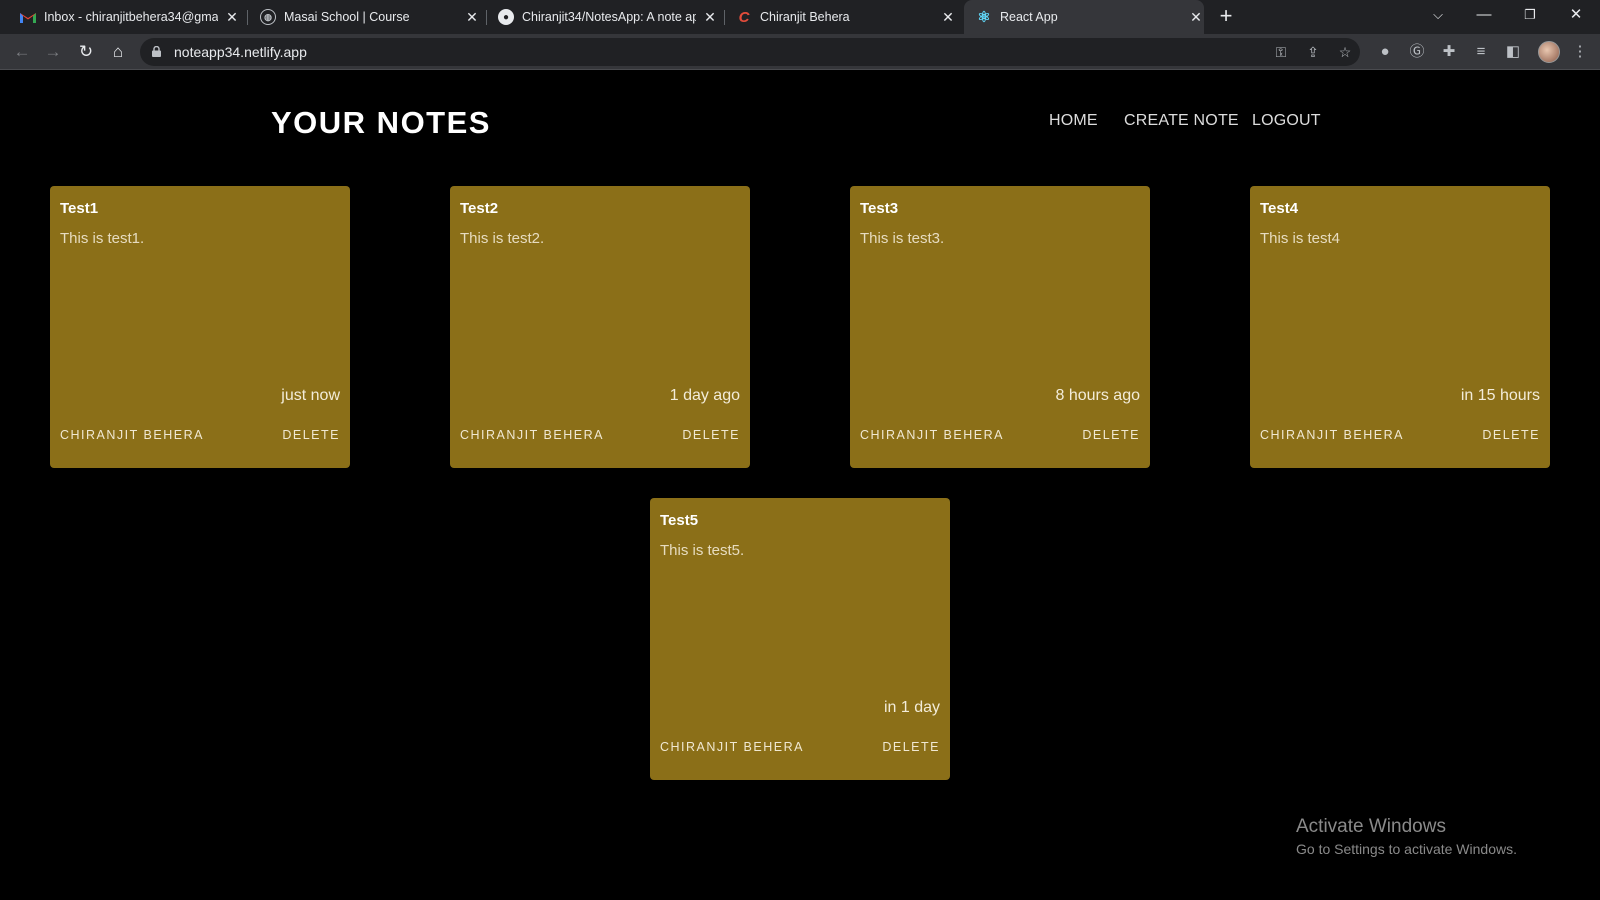 Image resolution: width=1600 pixels, height=900 pixels. What do you see at coordinates (911, 707) in the screenshot?
I see `note-timestamp: in 1 day` at bounding box center [911, 707].